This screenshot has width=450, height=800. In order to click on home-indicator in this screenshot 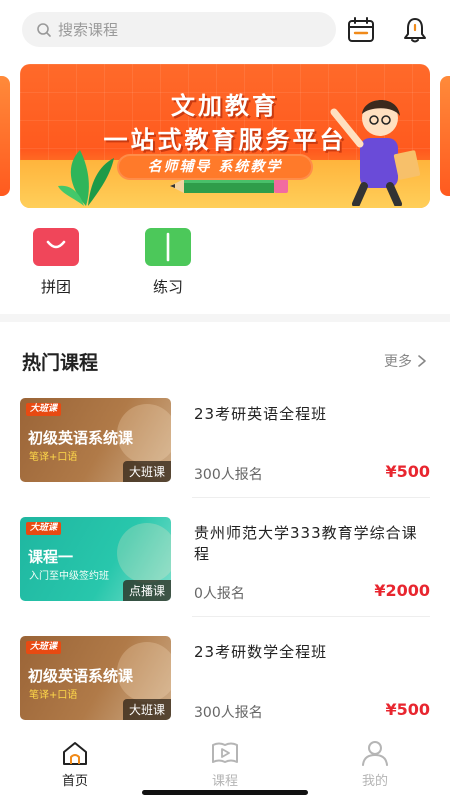, I will do `click(225, 792)`.